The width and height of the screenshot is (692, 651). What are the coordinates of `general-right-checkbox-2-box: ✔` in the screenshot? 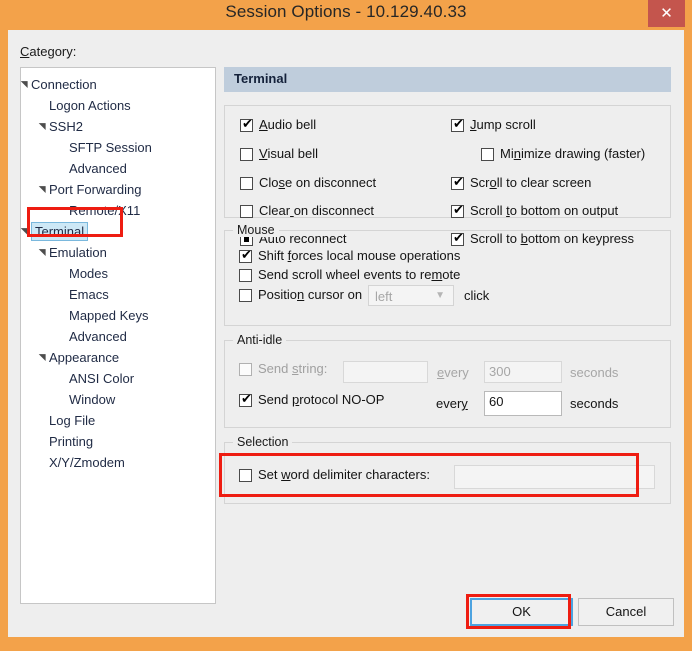 It's located at (457, 182).